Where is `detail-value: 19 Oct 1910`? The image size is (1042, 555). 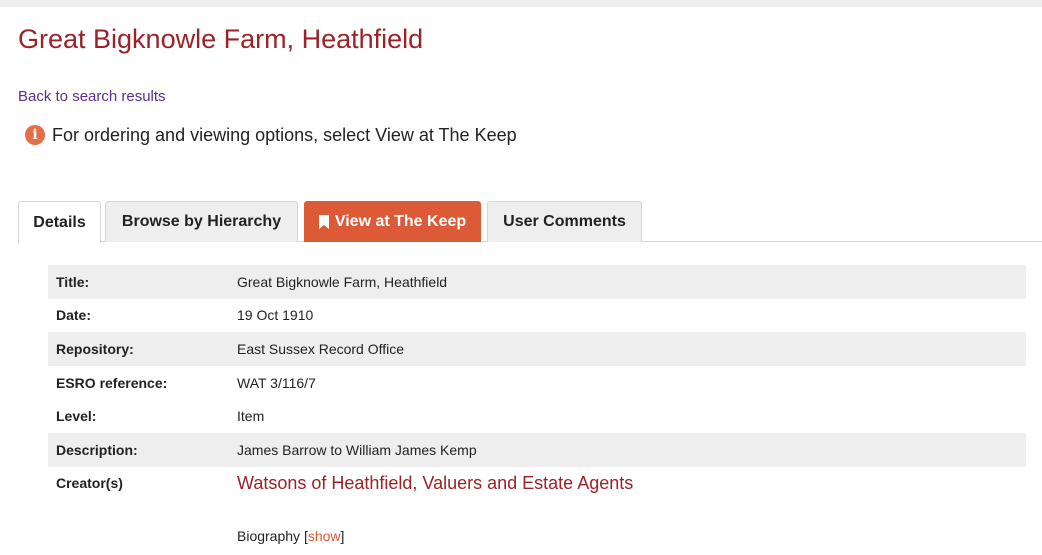 detail-value: 19 Oct 1910 is located at coordinates (275, 315).